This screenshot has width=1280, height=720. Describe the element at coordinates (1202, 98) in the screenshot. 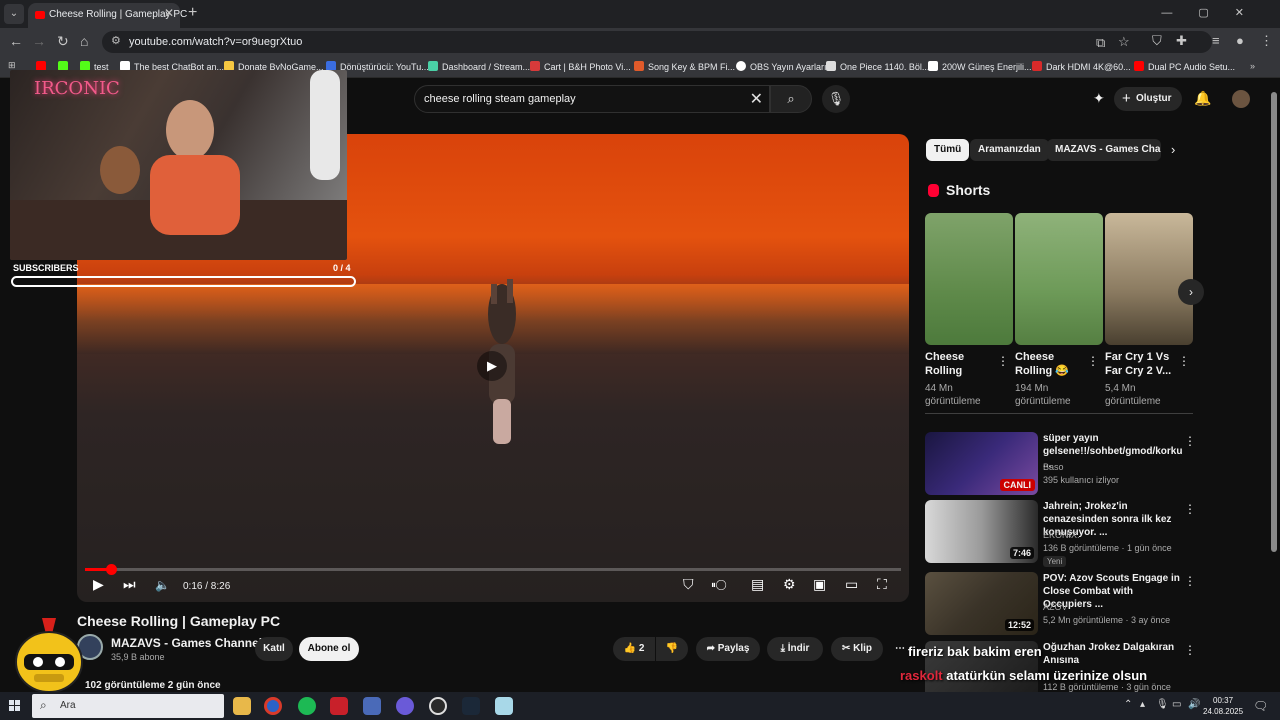

I see `notifications-bell-icon: 🔔` at that location.